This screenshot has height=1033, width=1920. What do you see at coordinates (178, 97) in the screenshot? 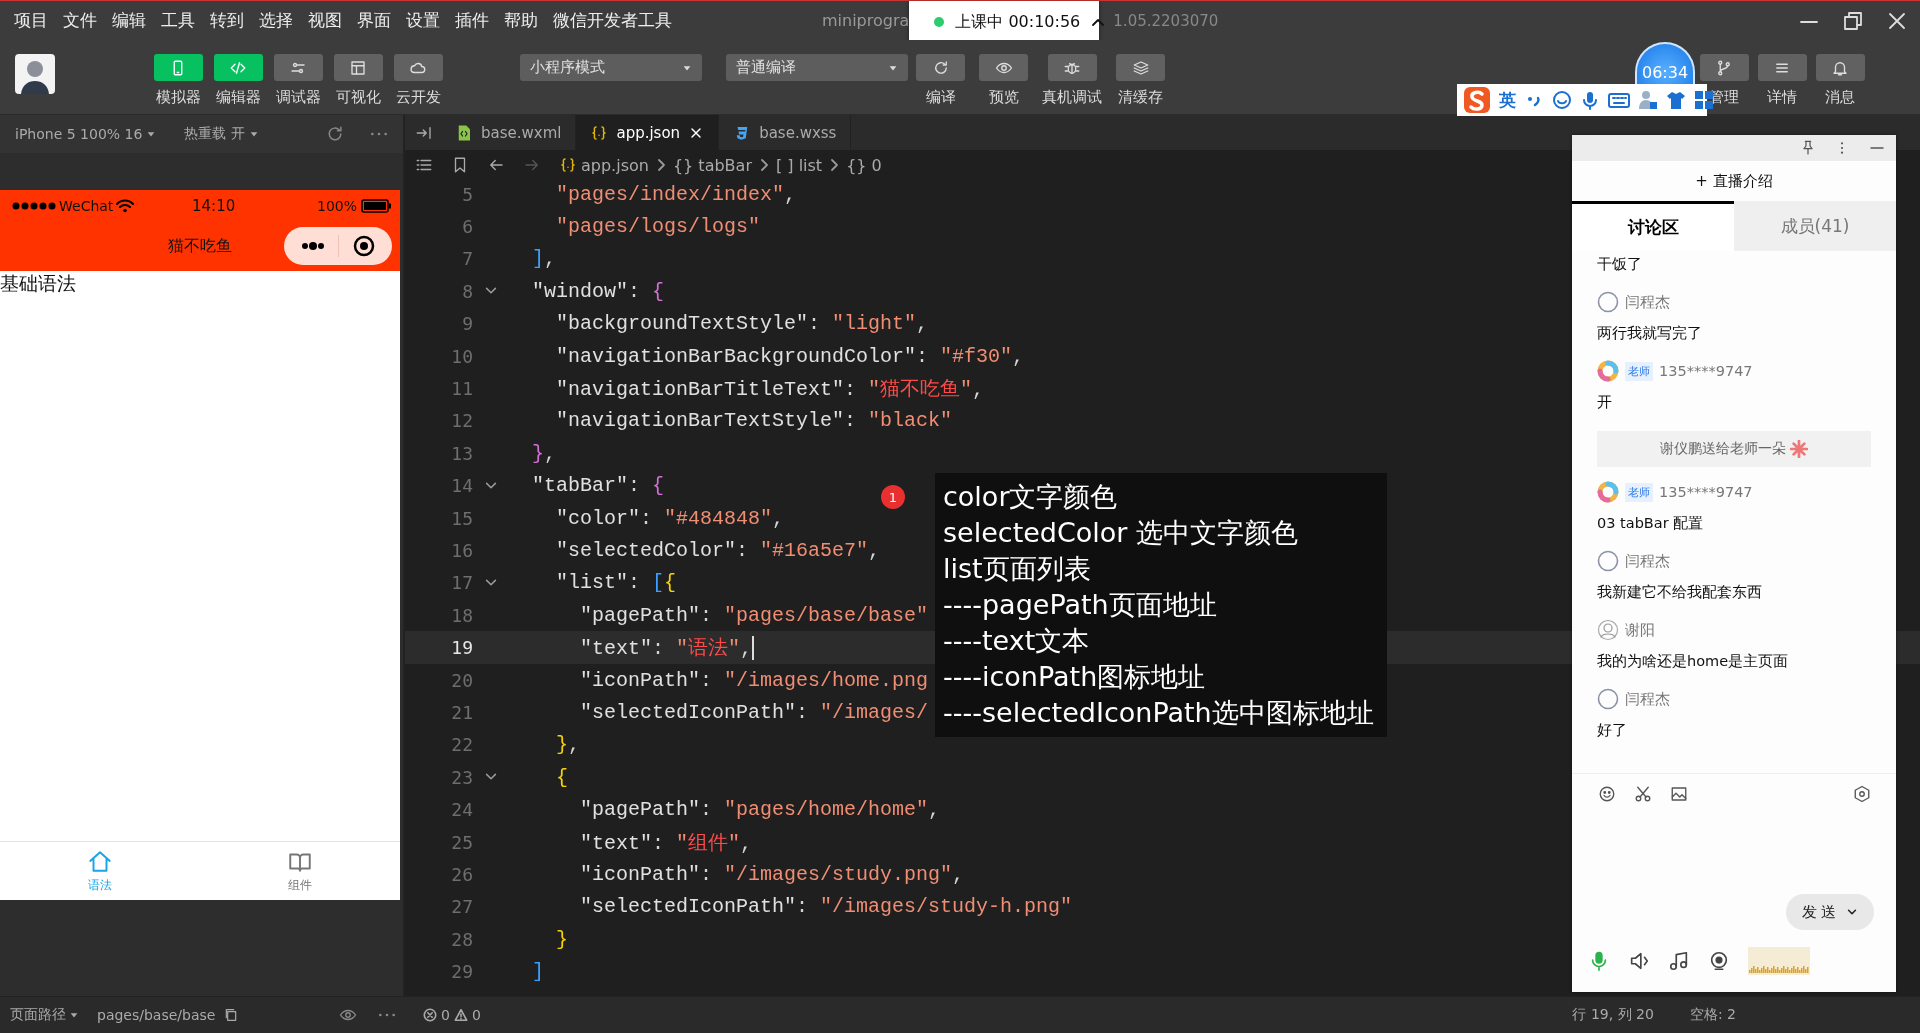
I see `toolbar-label: 模拟器` at bounding box center [178, 97].